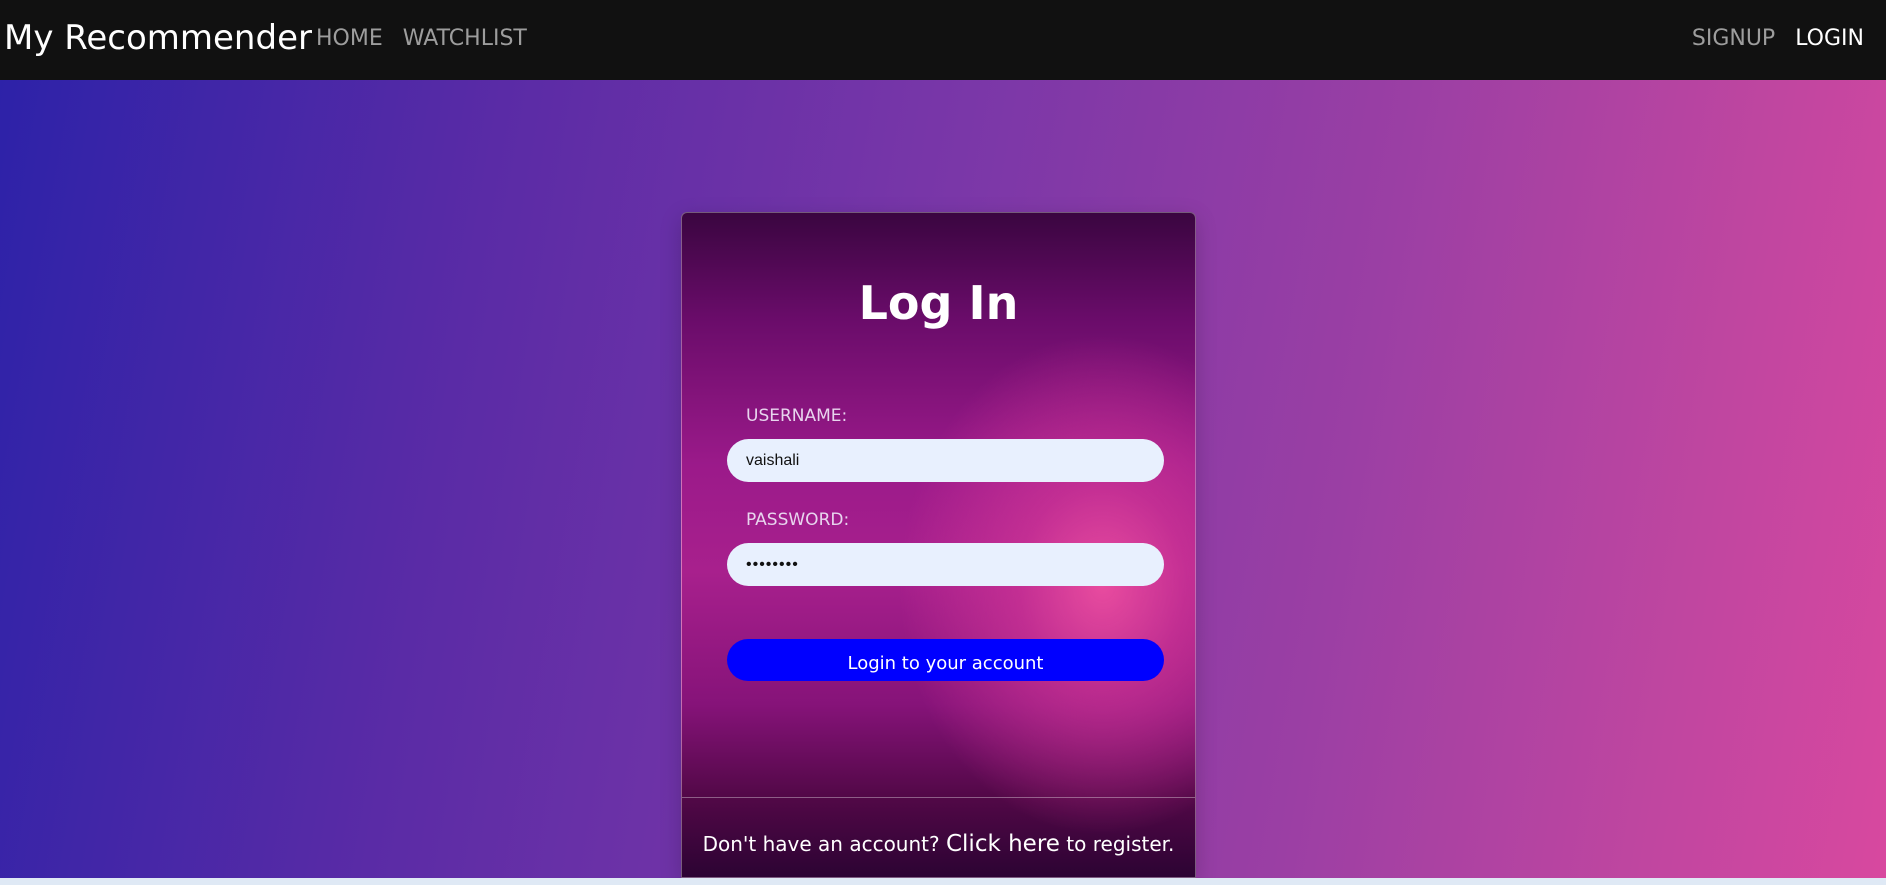 The width and height of the screenshot is (1886, 885). I want to click on nav-left-links: HOME WATCHLIST, so click(421, 39).